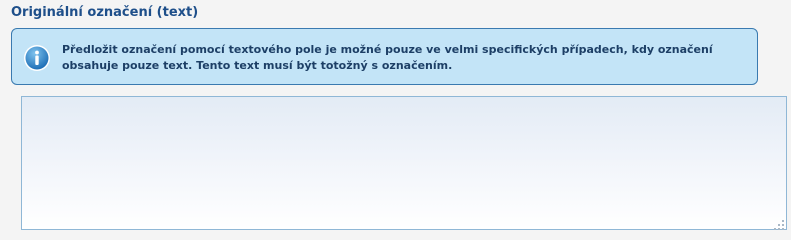 This screenshot has width=791, height=240. Describe the element at coordinates (105, 12) in the screenshot. I see `section-title: Originální označení (text)` at that location.